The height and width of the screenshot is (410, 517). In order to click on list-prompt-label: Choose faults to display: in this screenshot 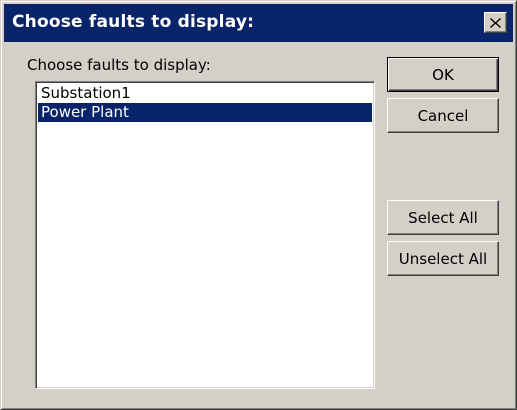, I will do `click(119, 65)`.